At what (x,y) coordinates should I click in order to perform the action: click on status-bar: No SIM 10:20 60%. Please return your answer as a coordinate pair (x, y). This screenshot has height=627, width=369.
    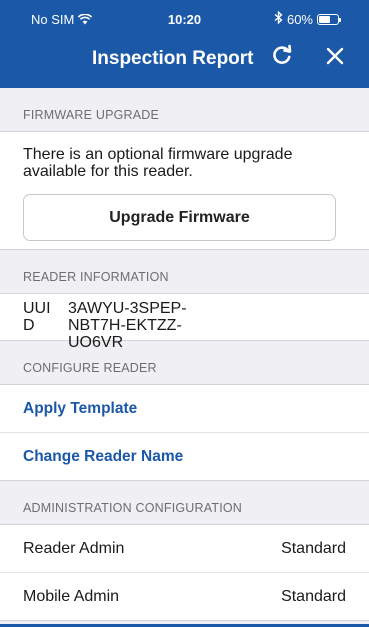
    Looking at the image, I should click on (184, 17).